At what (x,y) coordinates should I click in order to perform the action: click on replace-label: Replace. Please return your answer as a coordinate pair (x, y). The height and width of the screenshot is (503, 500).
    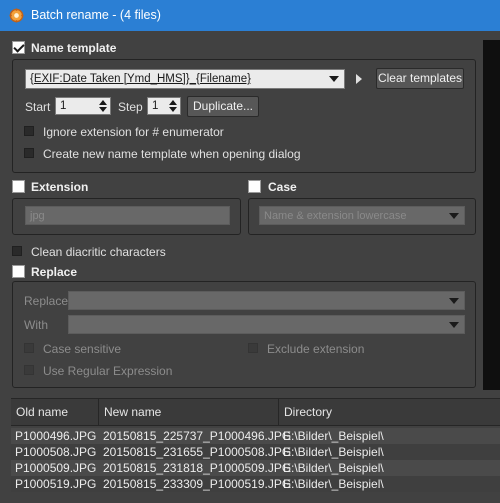
    Looking at the image, I should click on (46, 301).